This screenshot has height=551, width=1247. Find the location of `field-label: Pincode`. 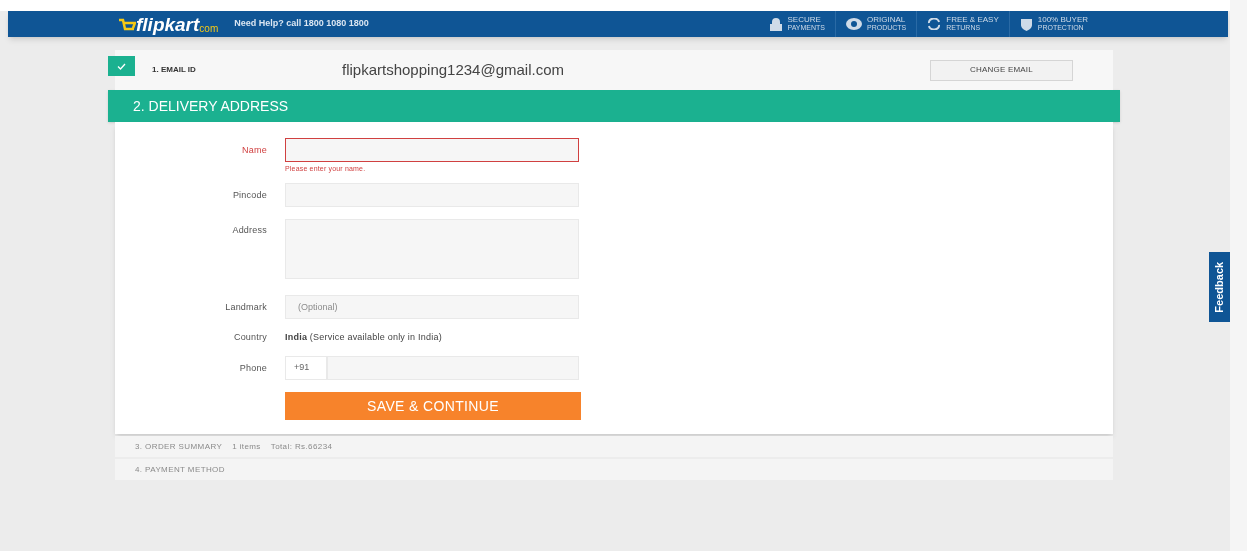

field-label: Pincode is located at coordinates (249, 195).